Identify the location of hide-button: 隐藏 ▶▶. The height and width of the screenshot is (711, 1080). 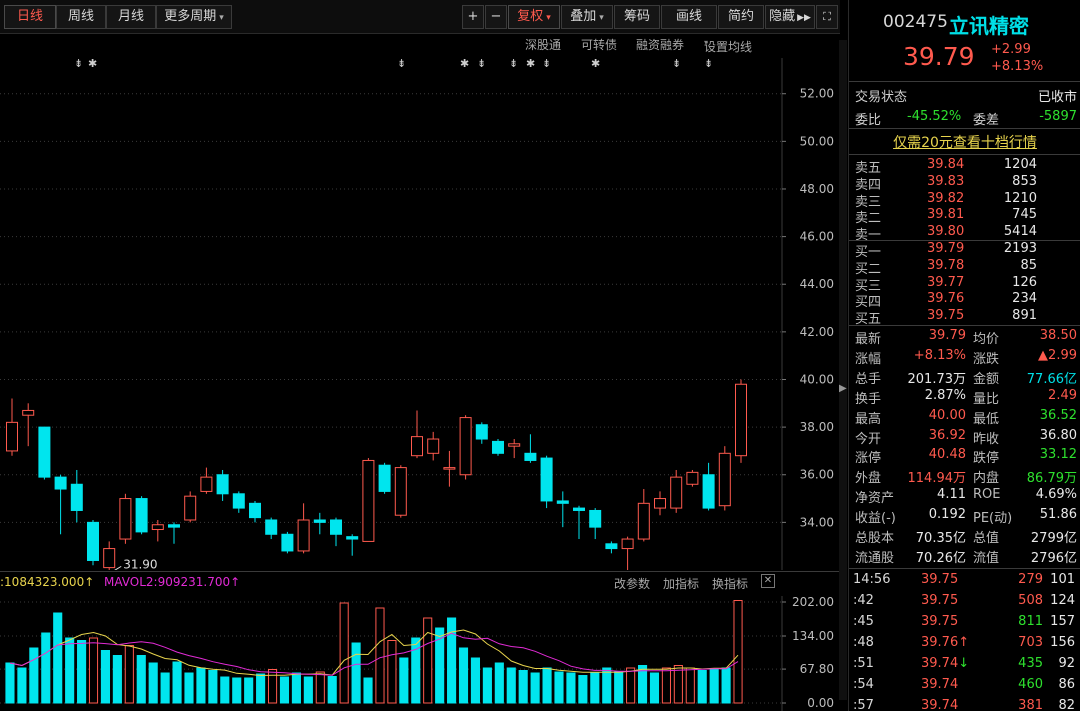
(790, 17).